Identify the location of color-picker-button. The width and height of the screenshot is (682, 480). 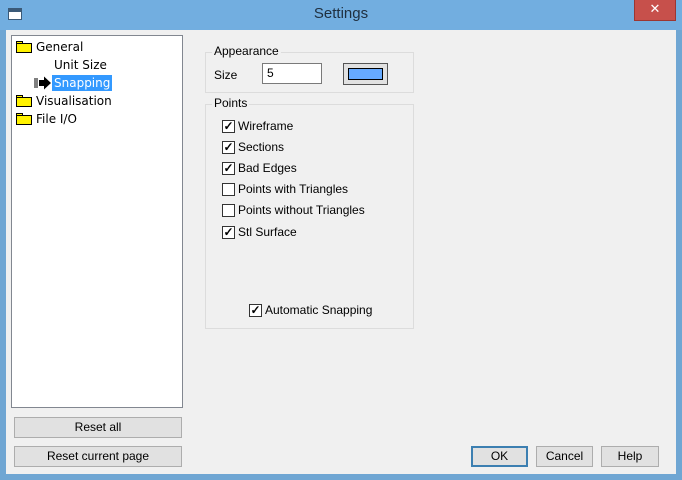
(365, 74).